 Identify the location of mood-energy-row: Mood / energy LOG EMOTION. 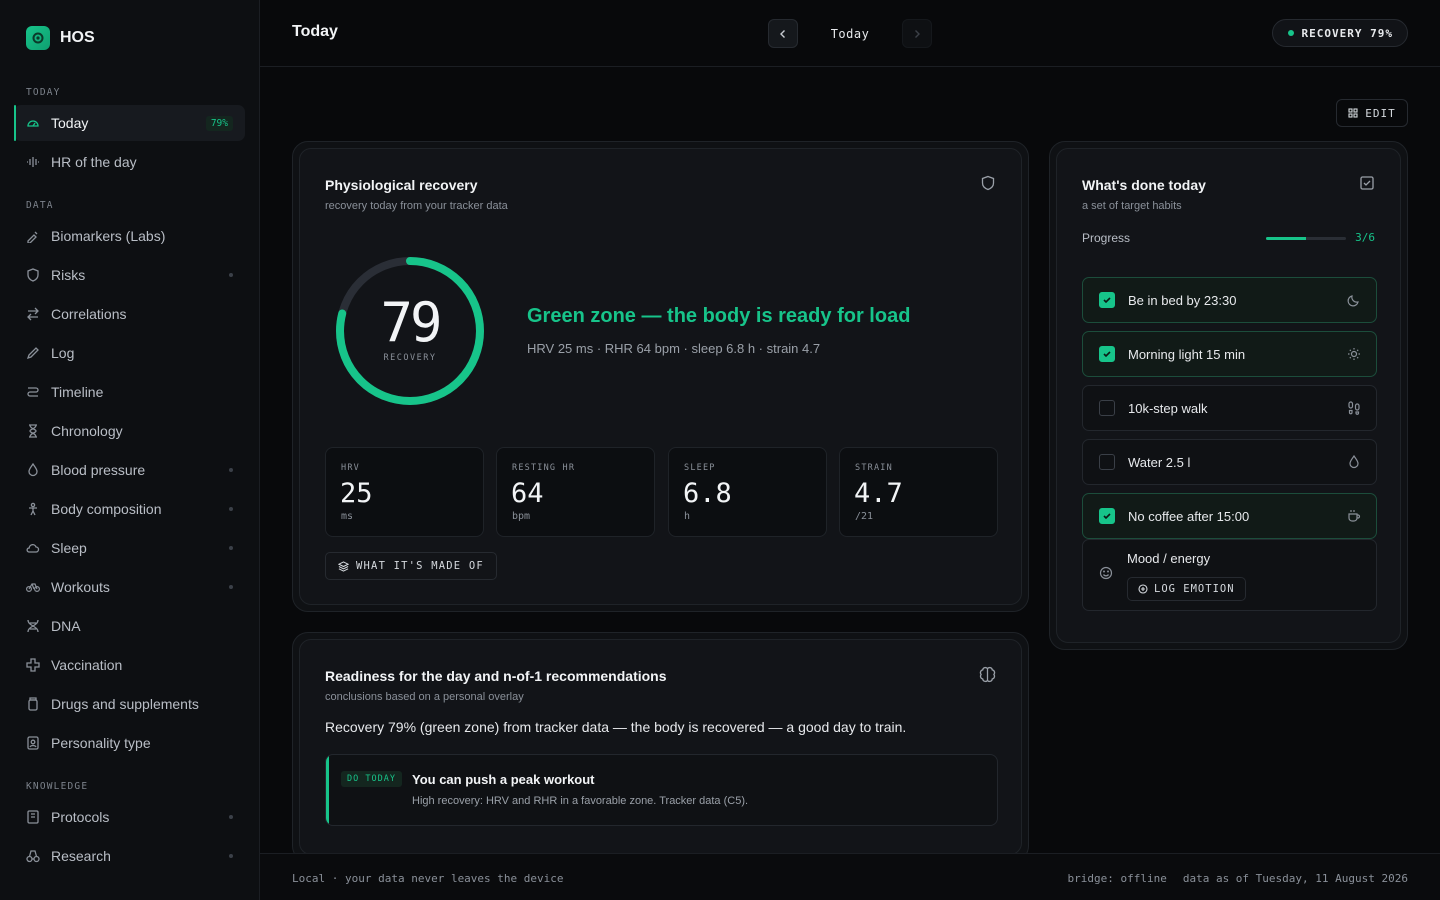
(1229, 575).